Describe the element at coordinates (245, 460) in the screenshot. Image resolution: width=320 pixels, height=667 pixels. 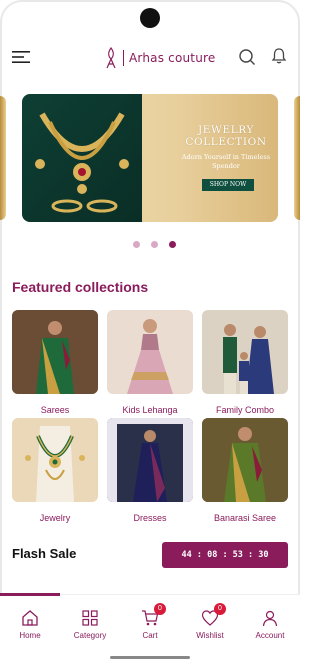
I see `banarasi-saree-image` at that location.